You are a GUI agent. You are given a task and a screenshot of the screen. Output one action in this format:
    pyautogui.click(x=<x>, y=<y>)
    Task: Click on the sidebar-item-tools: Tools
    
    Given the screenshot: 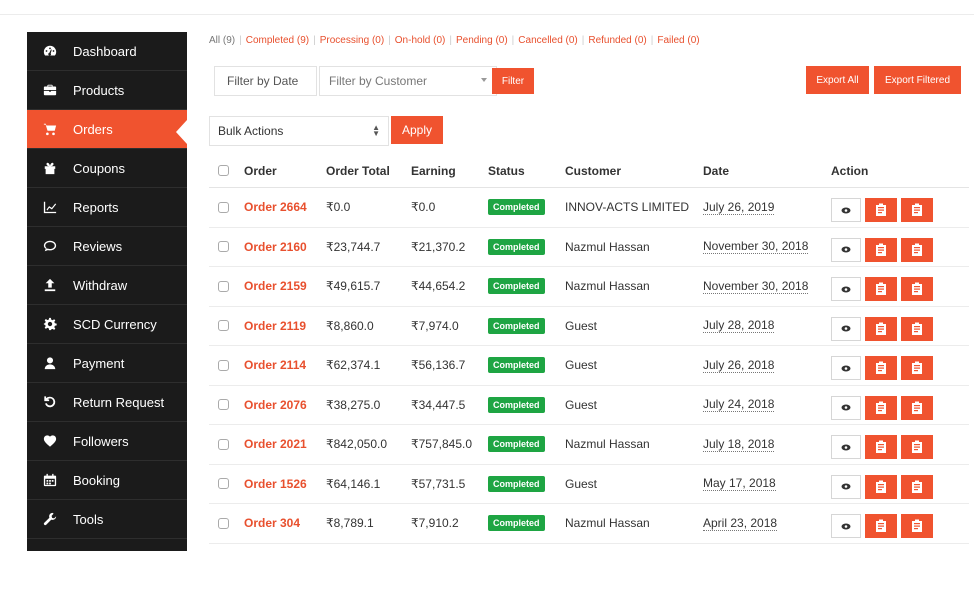 What is the action you would take?
    pyautogui.click(x=107, y=519)
    